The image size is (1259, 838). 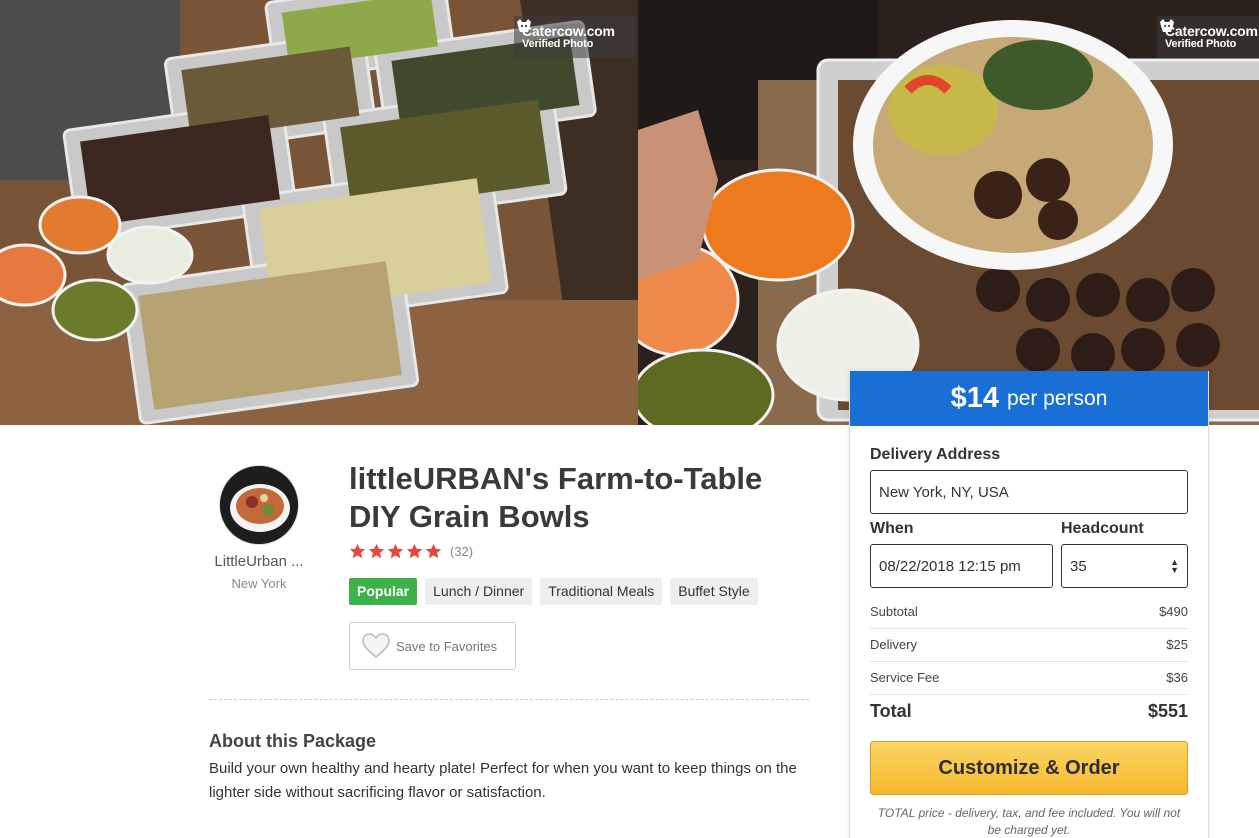 I want to click on delivery-fee-label: Delivery, so click(x=893, y=644).